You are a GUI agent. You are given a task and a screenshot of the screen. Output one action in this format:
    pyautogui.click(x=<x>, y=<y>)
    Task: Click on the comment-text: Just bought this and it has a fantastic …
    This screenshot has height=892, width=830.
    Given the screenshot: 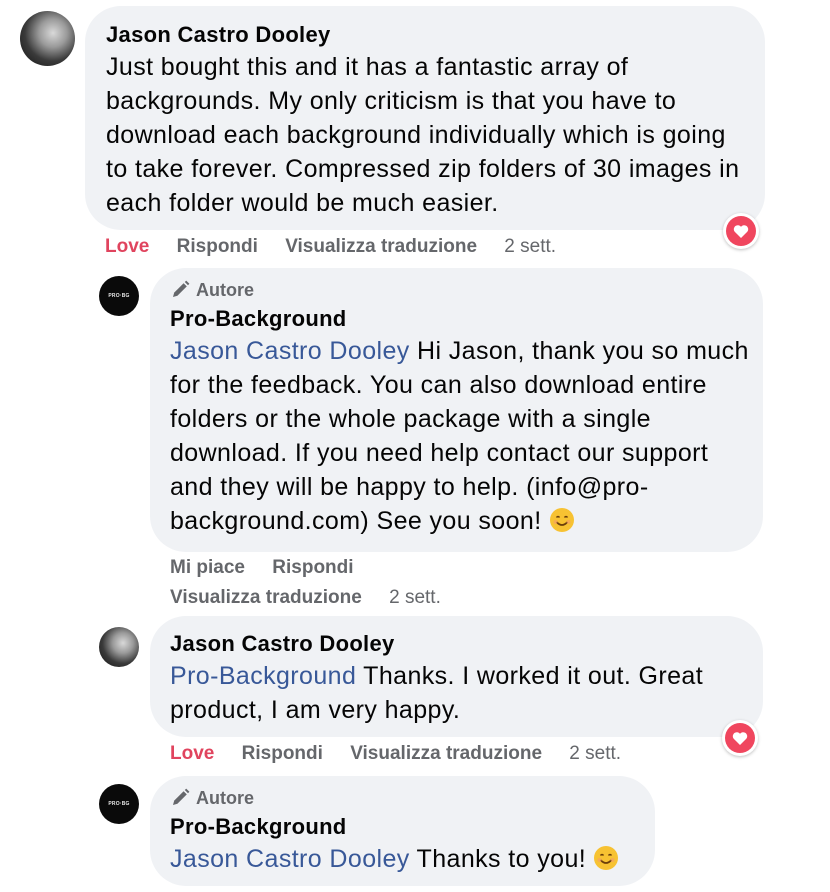 What is the action you would take?
    pyautogui.click(x=423, y=135)
    